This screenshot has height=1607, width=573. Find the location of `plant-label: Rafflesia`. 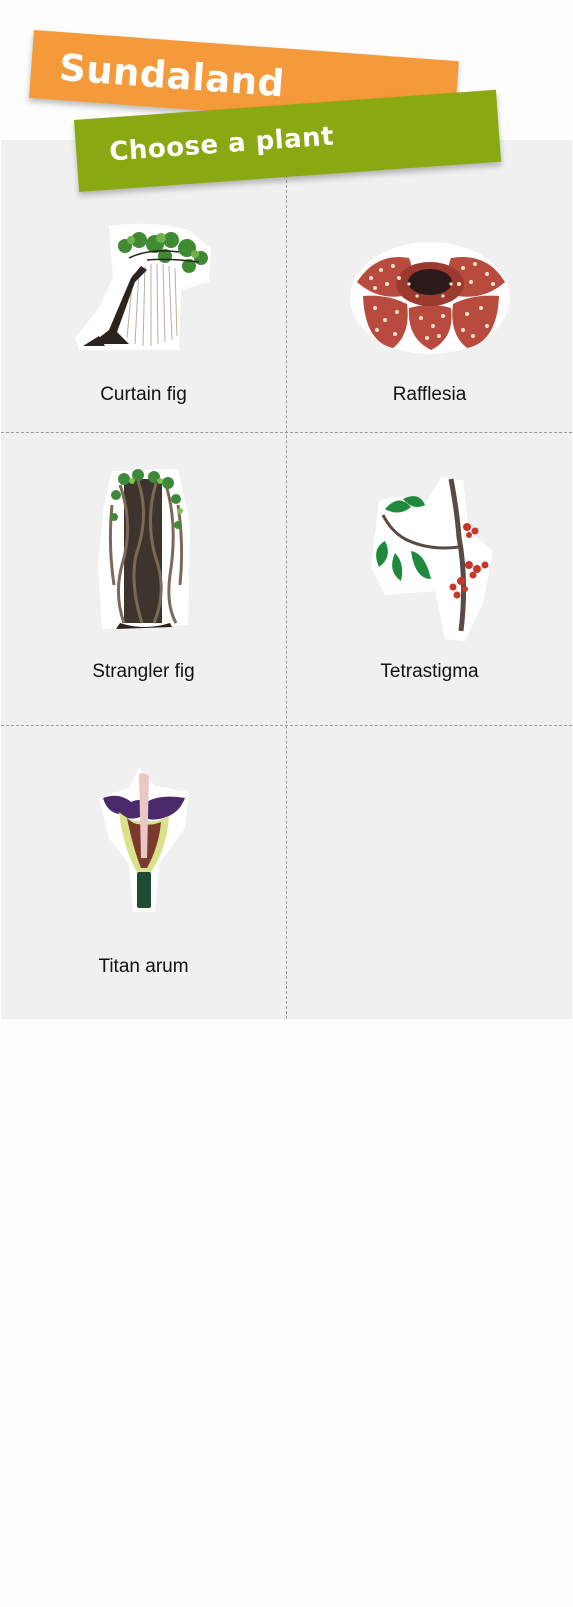

plant-label: Rafflesia is located at coordinates (429, 394).